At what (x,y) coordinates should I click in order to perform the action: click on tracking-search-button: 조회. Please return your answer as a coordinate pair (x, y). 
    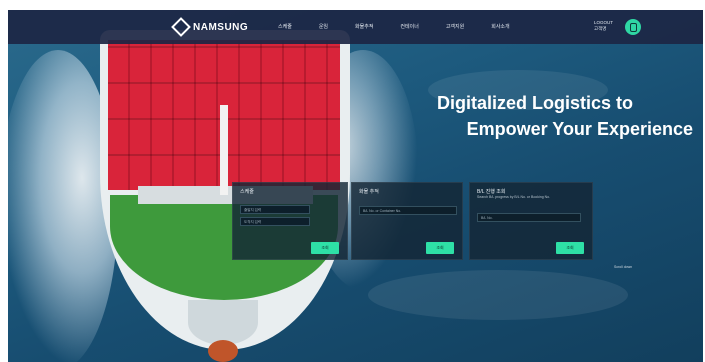
    Looking at the image, I should click on (440, 248).